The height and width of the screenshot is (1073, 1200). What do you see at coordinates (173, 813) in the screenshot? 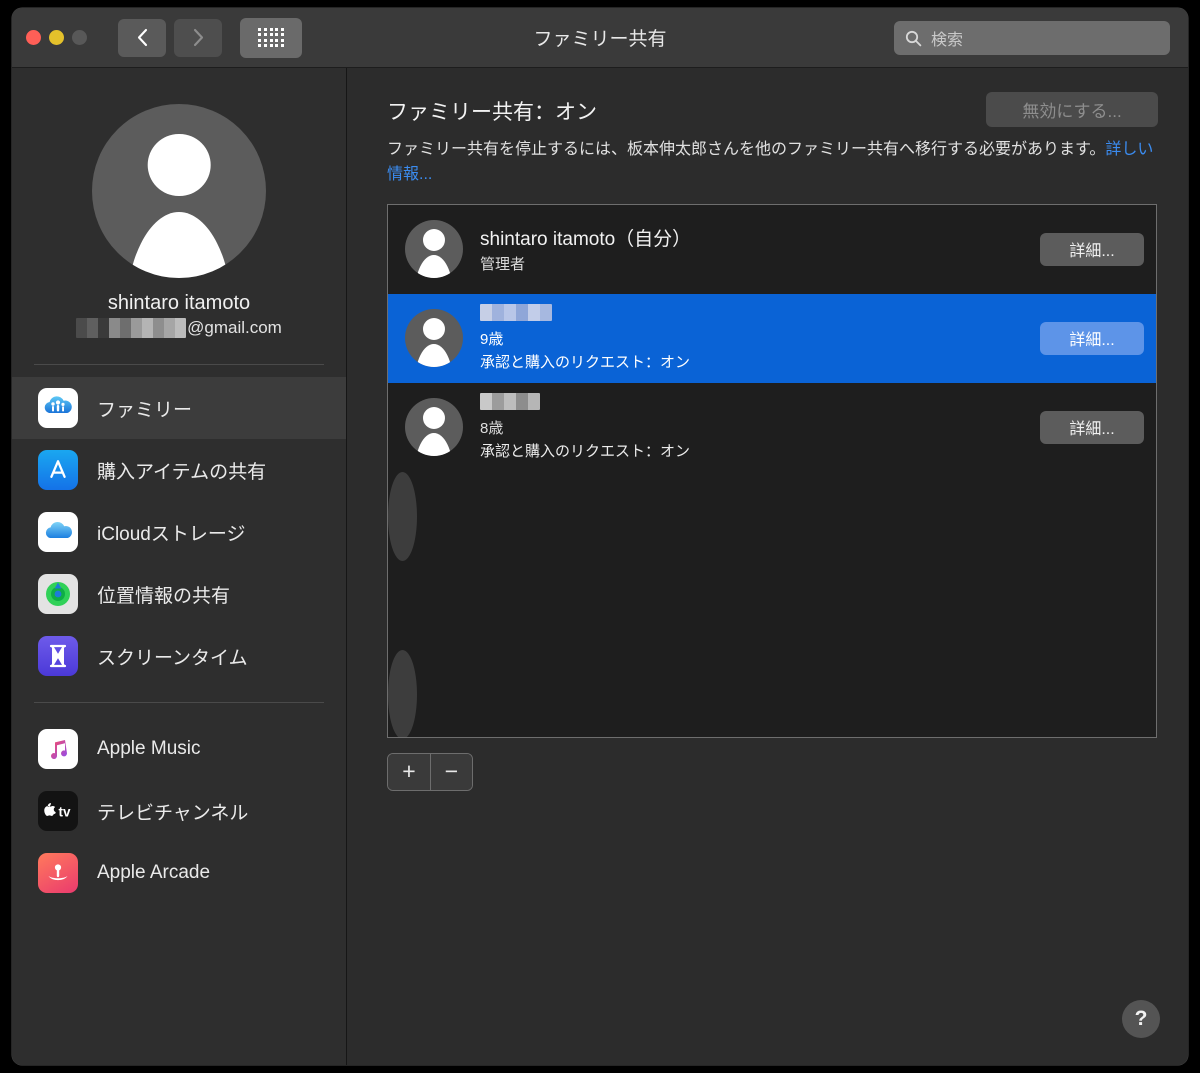
I see `sidebar-item-label: テレビチャンネル` at bounding box center [173, 813].